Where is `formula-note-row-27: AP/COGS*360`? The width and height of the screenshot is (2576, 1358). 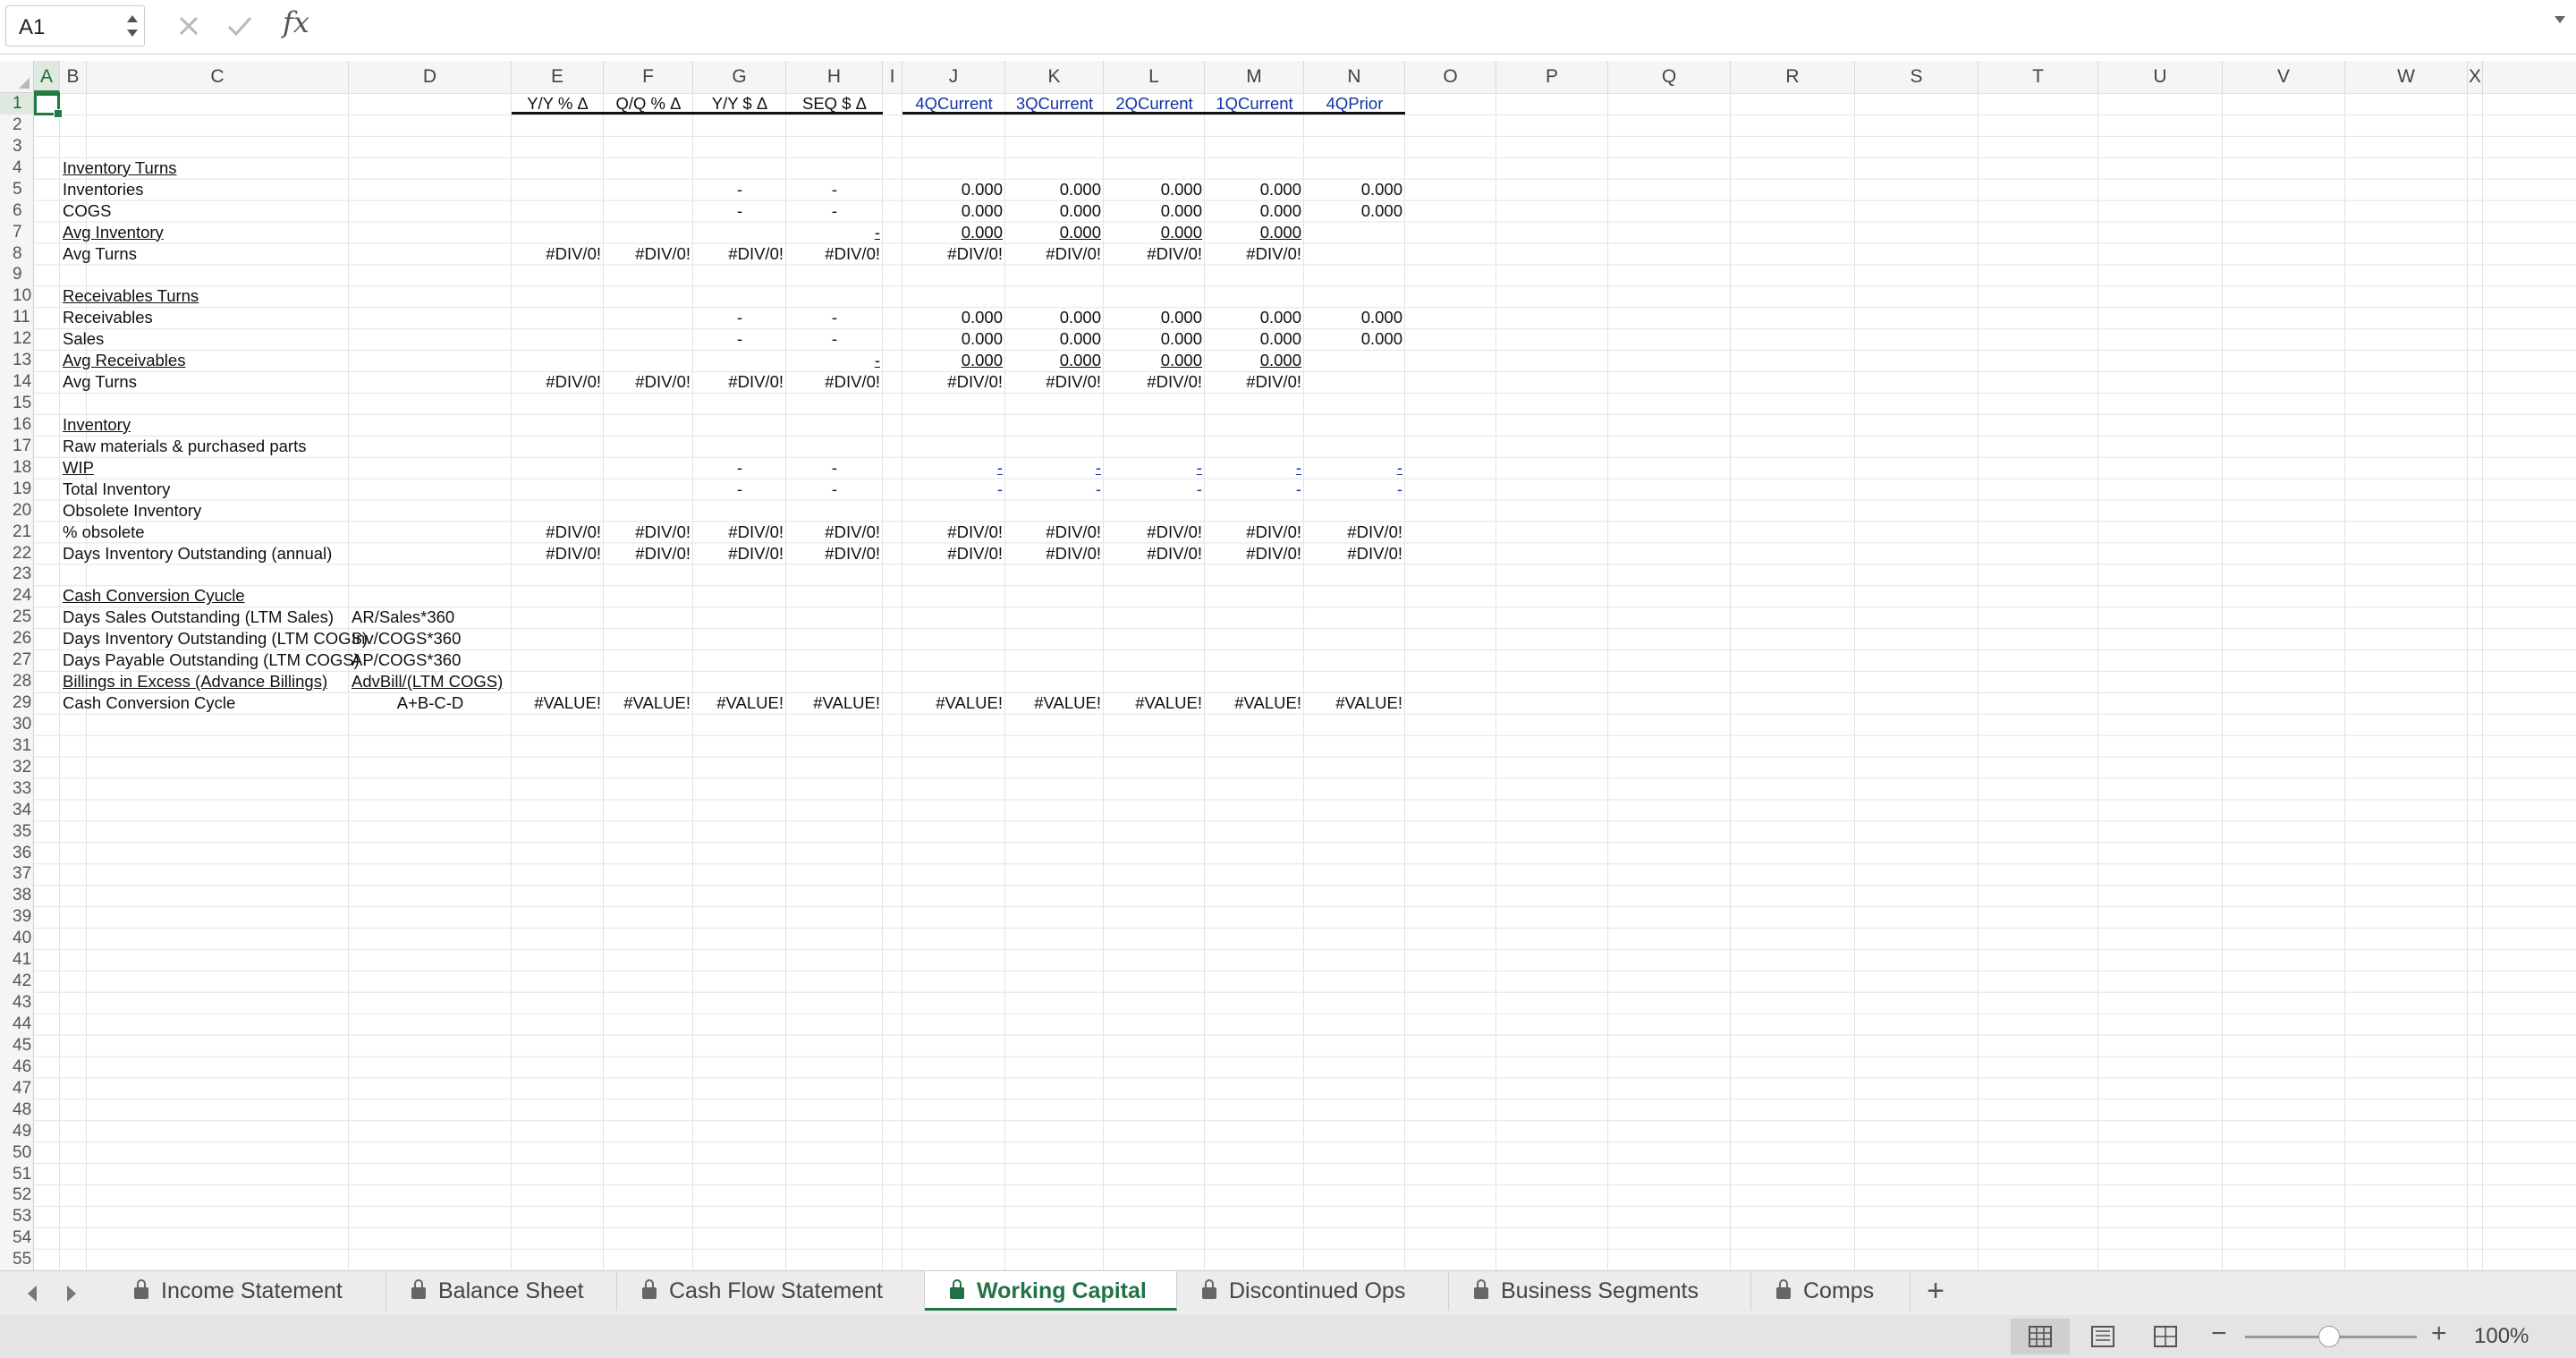
formula-note-row-27: AP/COGS*360 is located at coordinates (430, 660).